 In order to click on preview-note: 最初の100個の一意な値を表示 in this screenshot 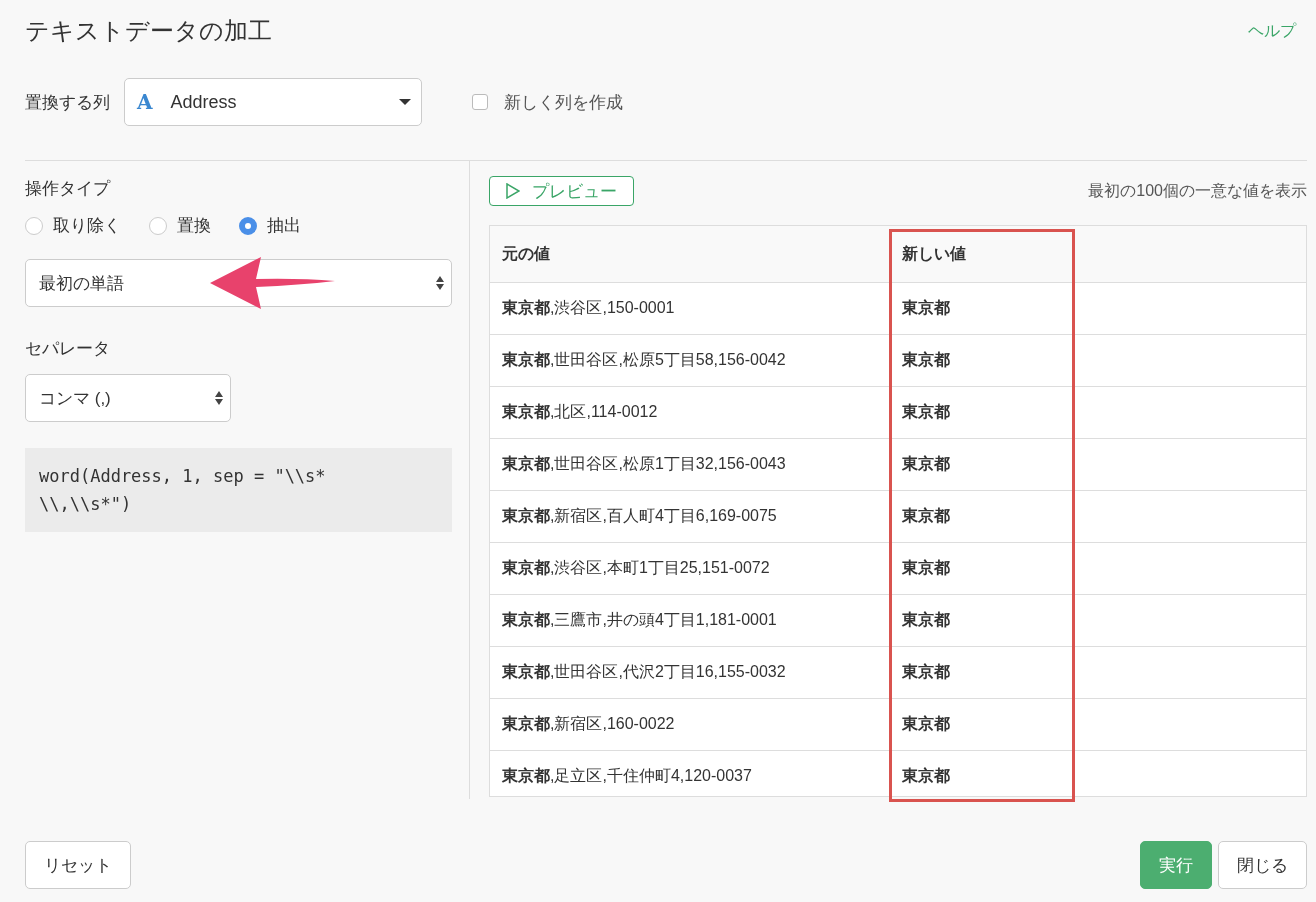, I will do `click(1197, 190)`.